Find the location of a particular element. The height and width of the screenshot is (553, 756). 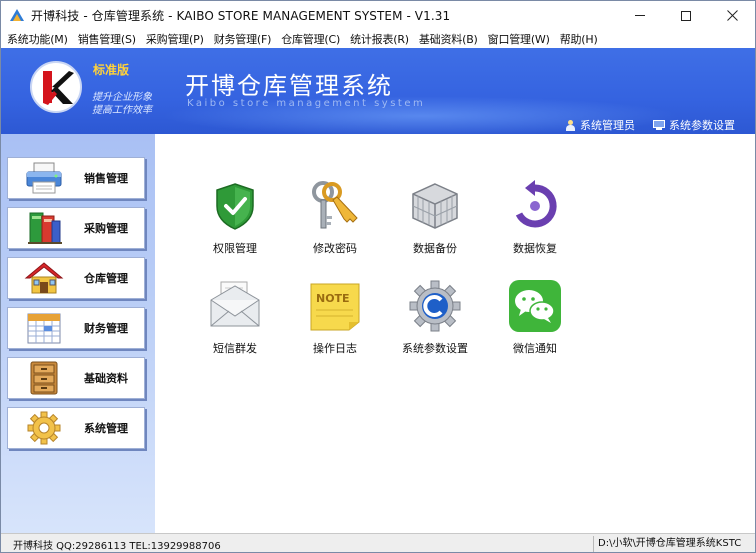

menu-finance: 财务管理(F) is located at coordinates (243, 39).